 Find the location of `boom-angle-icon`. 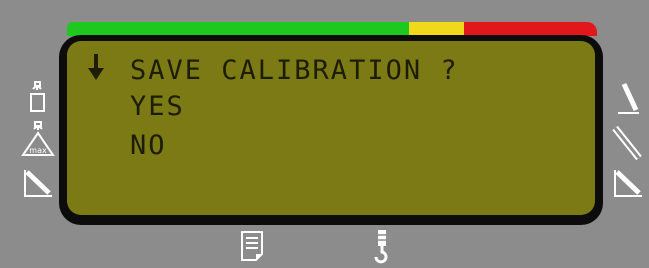

boom-angle-icon is located at coordinates (38, 183).